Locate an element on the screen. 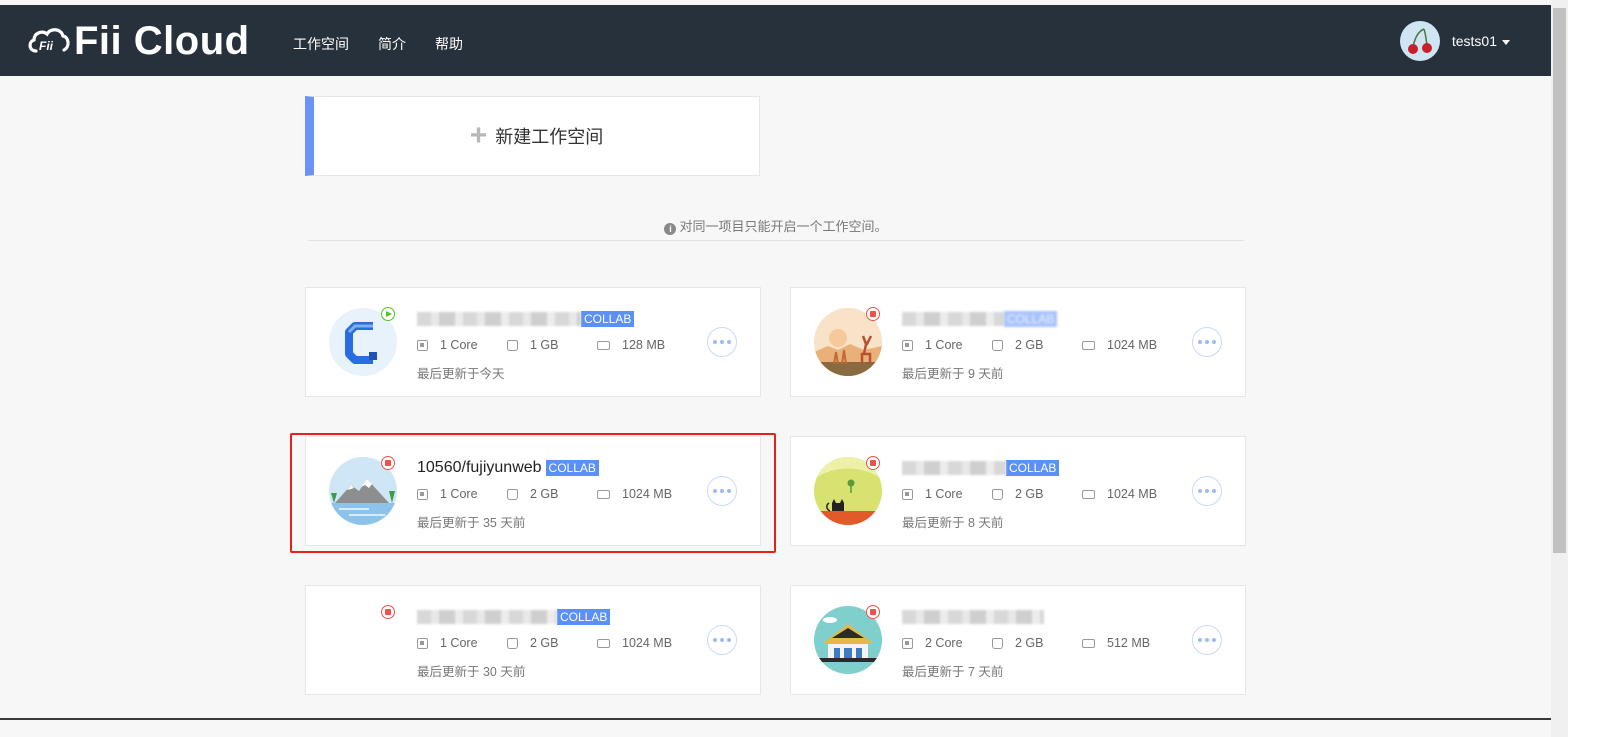  scrollbar-thumb is located at coordinates (1559, 280).